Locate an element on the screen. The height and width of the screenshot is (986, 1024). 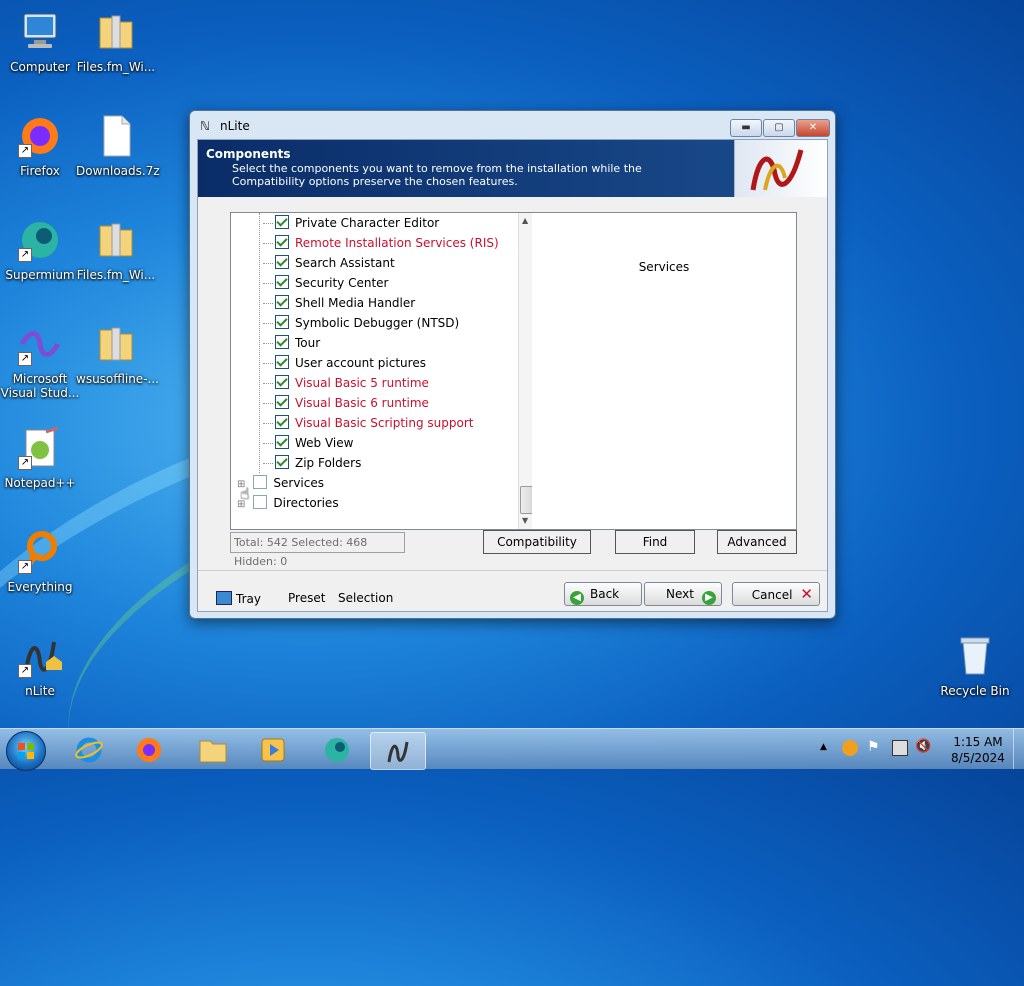
back-button: ◀ Back is located at coordinates (603, 594).